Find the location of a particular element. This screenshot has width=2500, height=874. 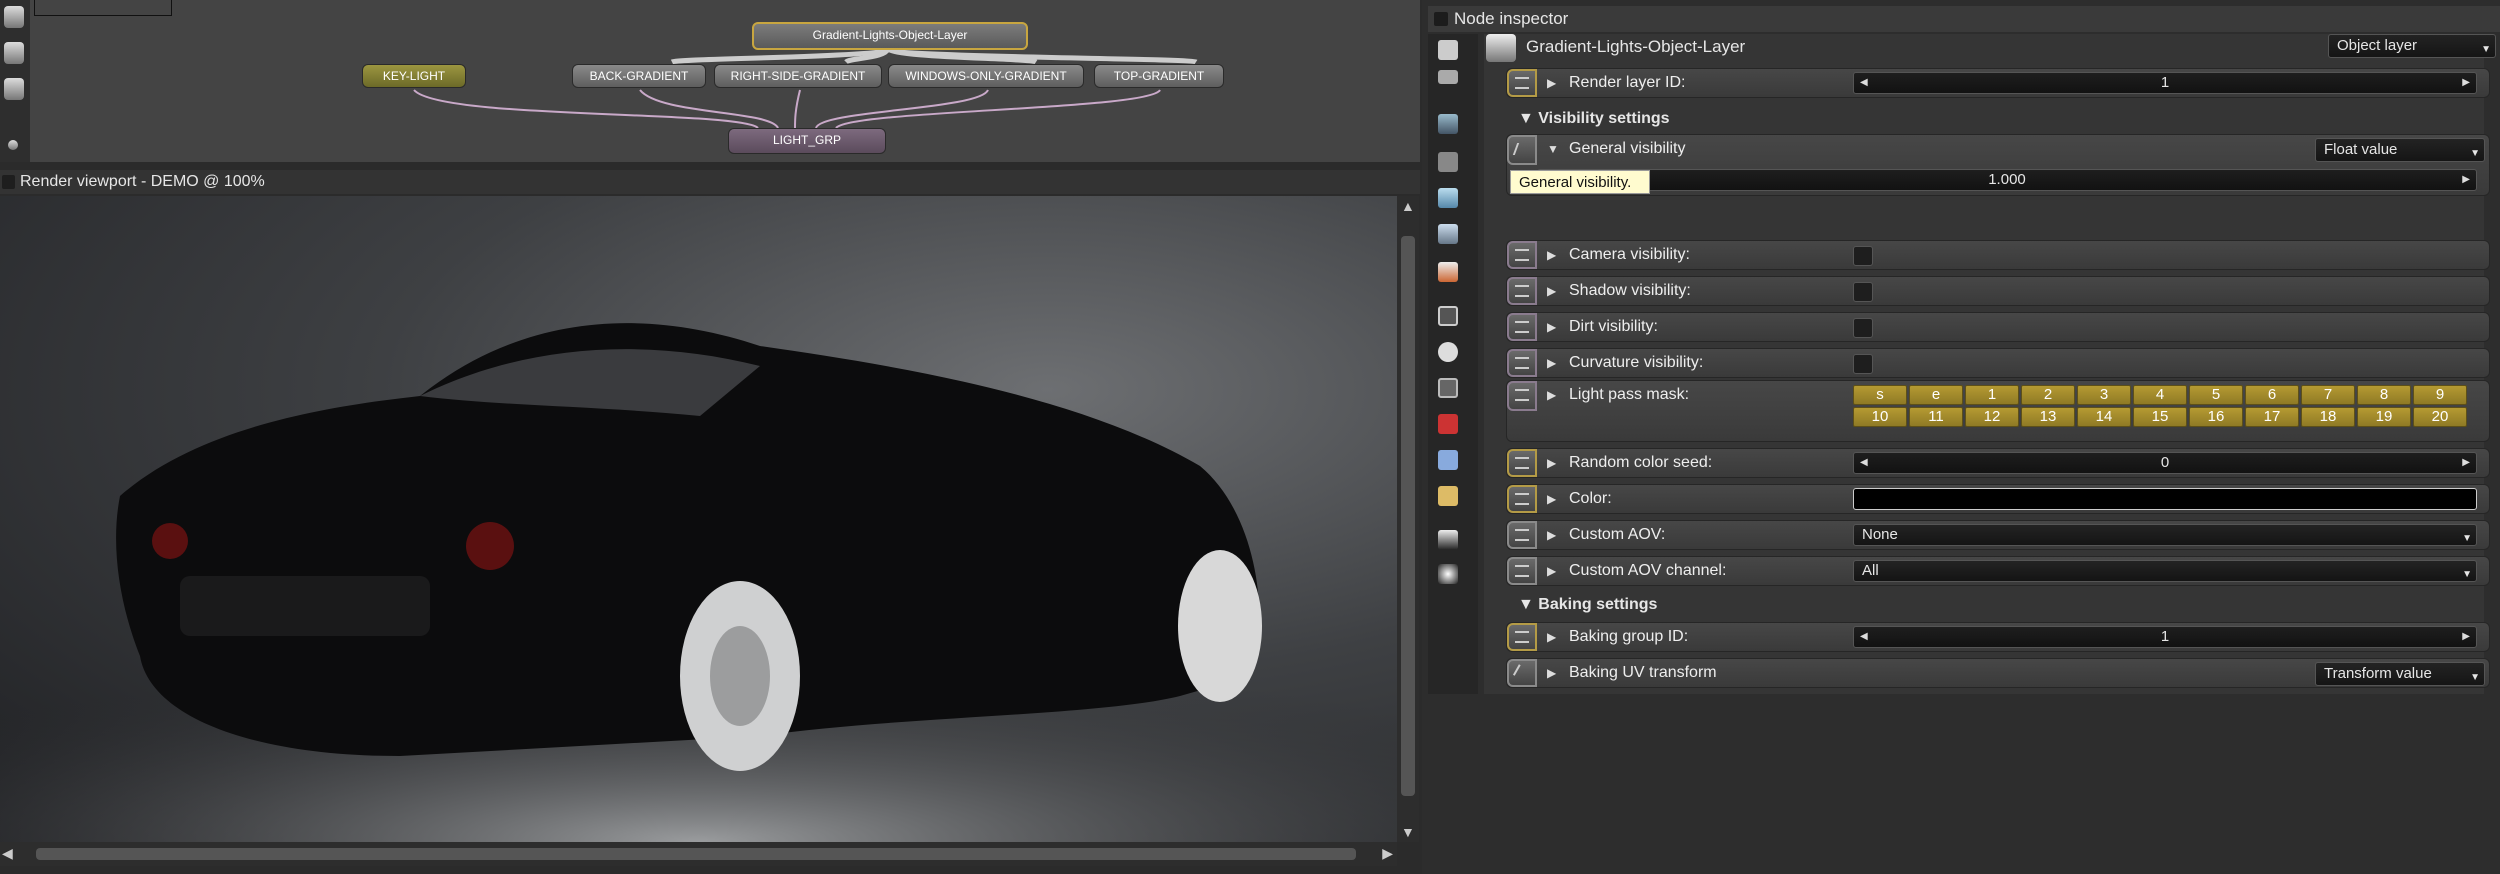

node-object-layer: Gradient-Lights-Object-Layer is located at coordinates (890, 36).